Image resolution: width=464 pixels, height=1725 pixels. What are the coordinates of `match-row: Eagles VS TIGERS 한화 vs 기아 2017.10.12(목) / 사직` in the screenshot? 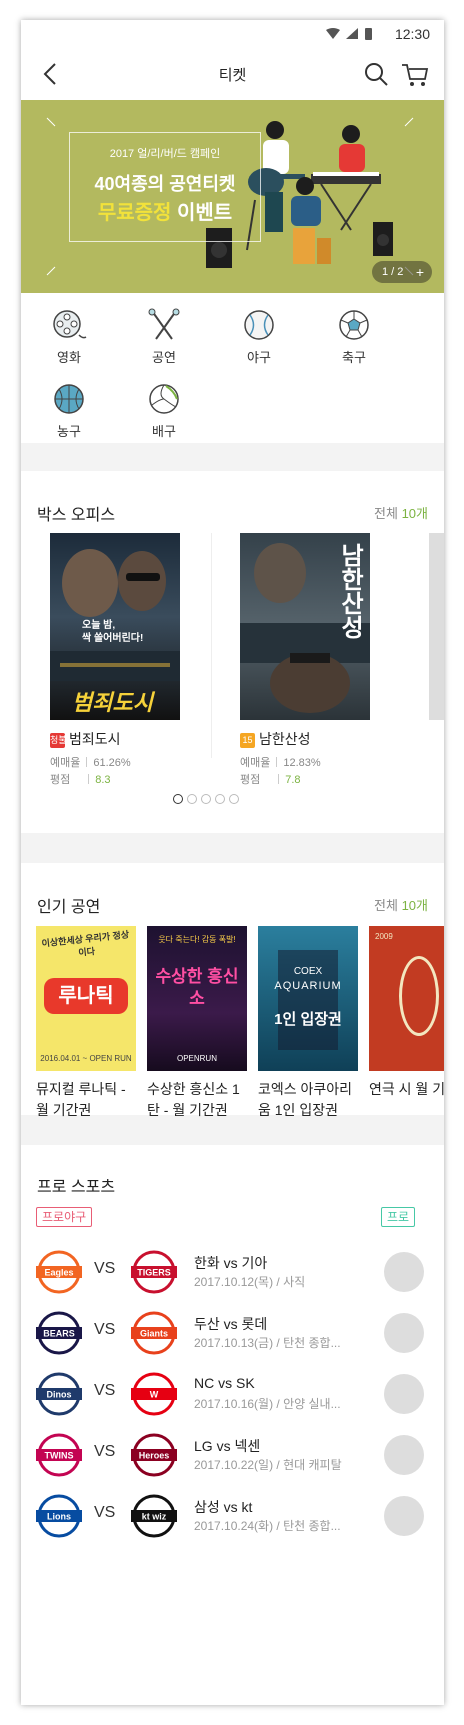 It's located at (232, 1272).